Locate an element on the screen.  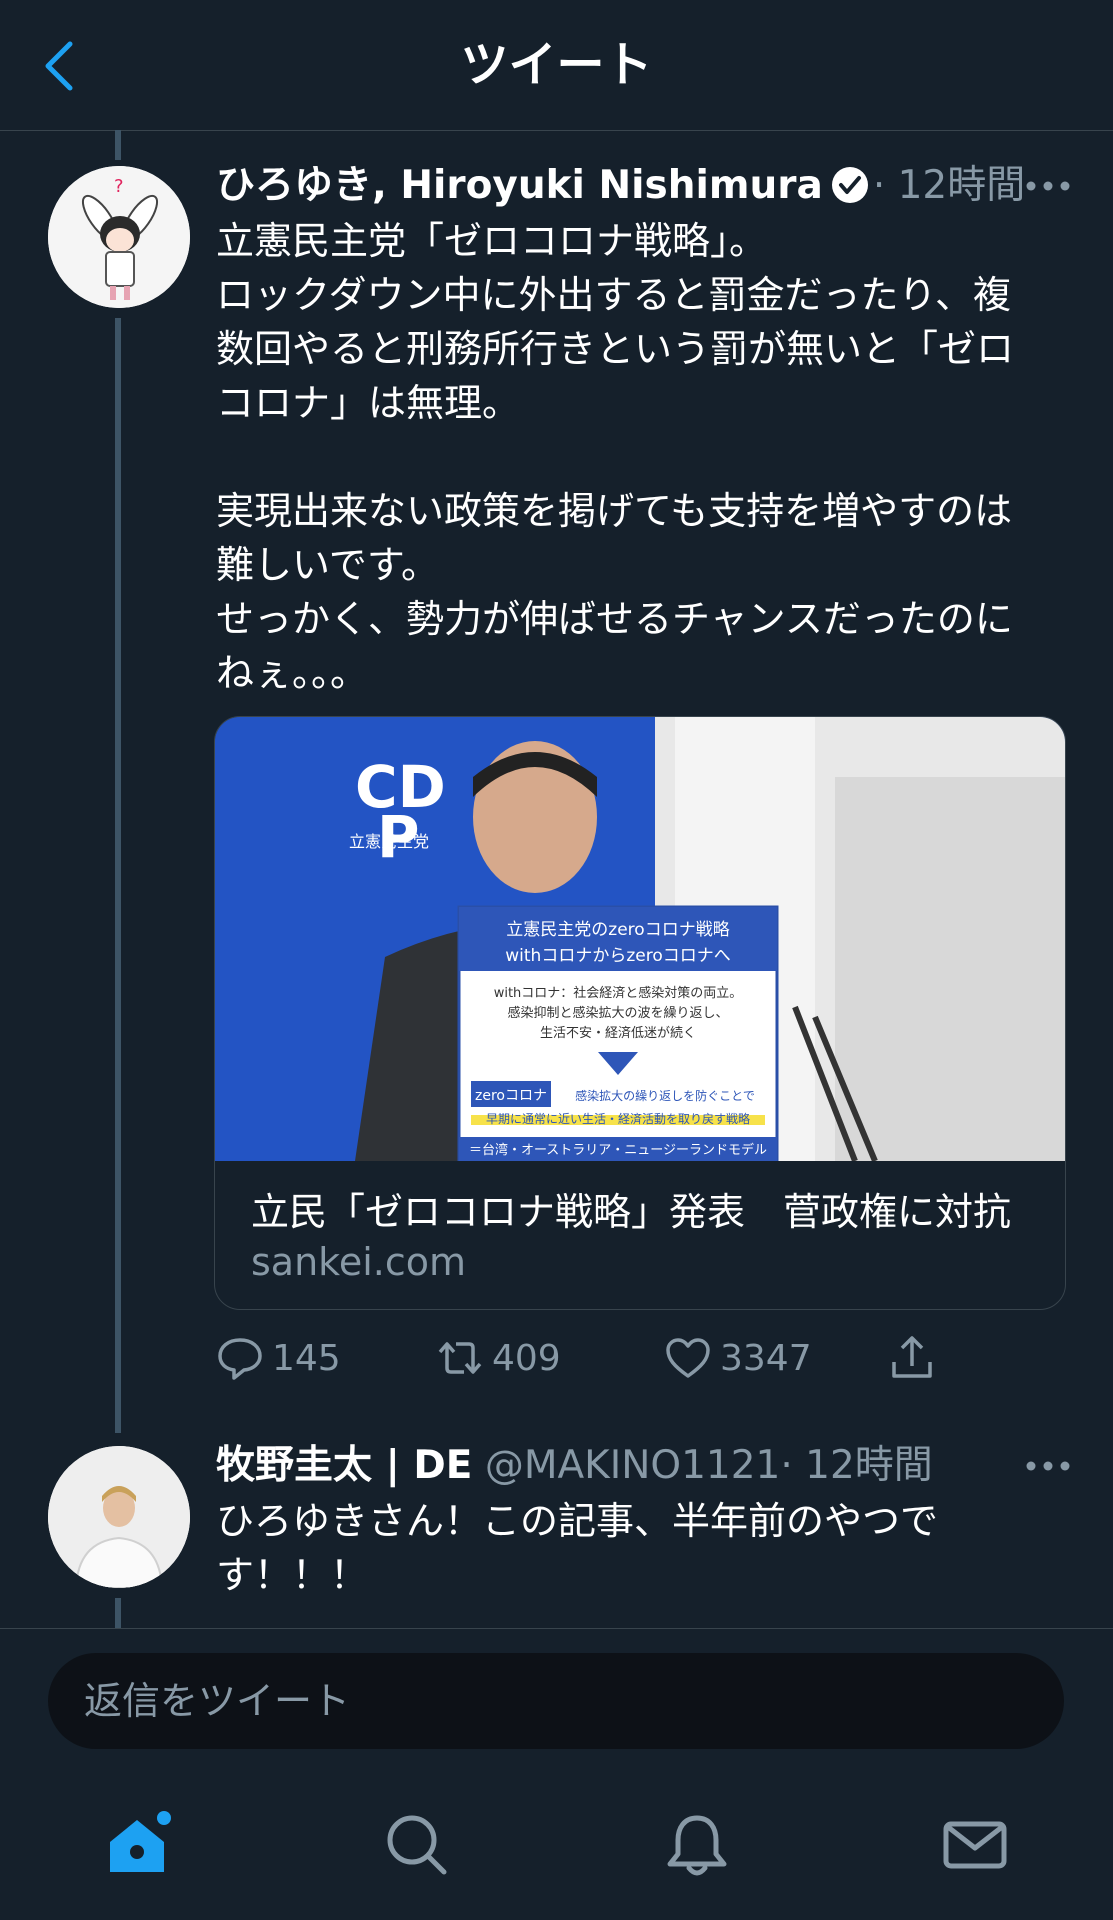
reply-count: 145 is located at coordinates (306, 1358).